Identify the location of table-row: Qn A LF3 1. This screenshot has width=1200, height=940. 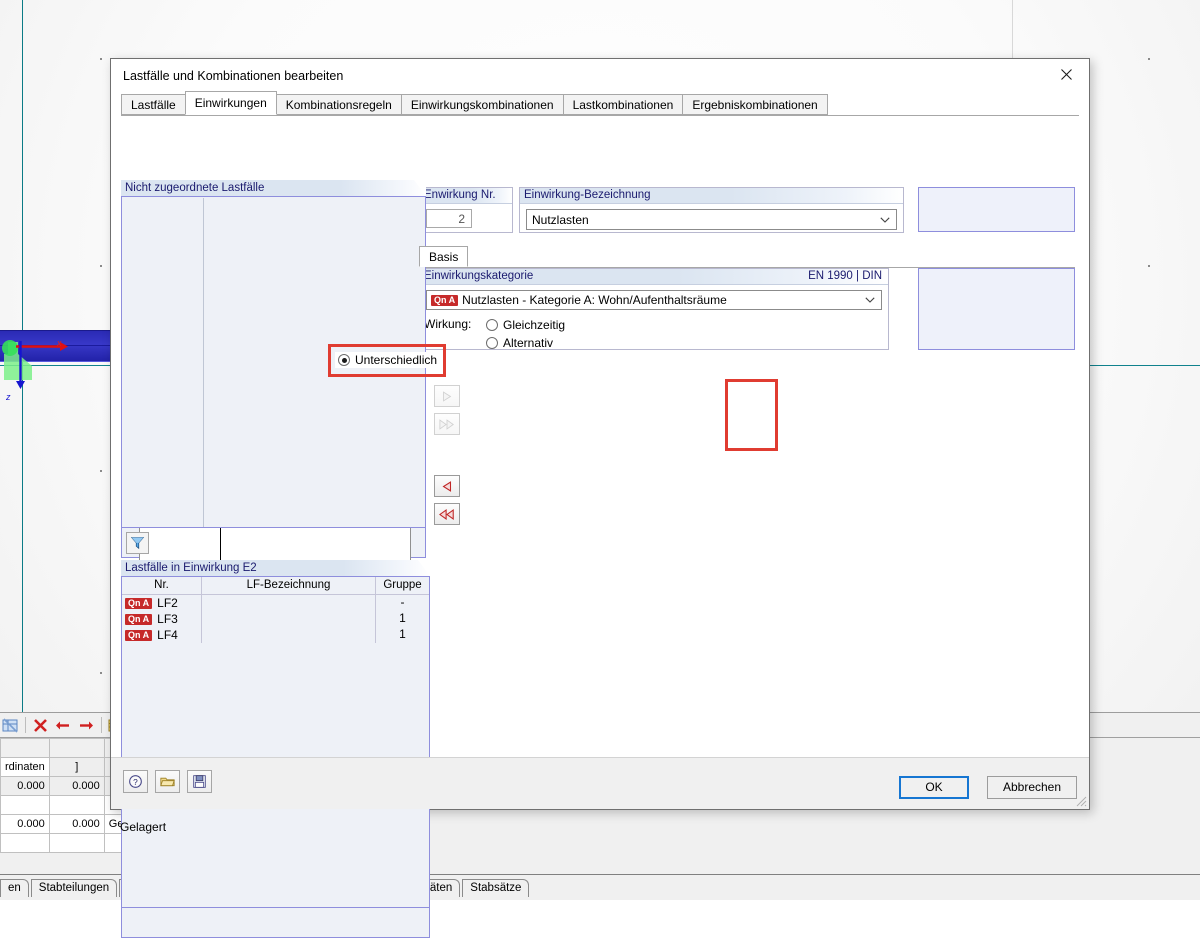
(275, 619).